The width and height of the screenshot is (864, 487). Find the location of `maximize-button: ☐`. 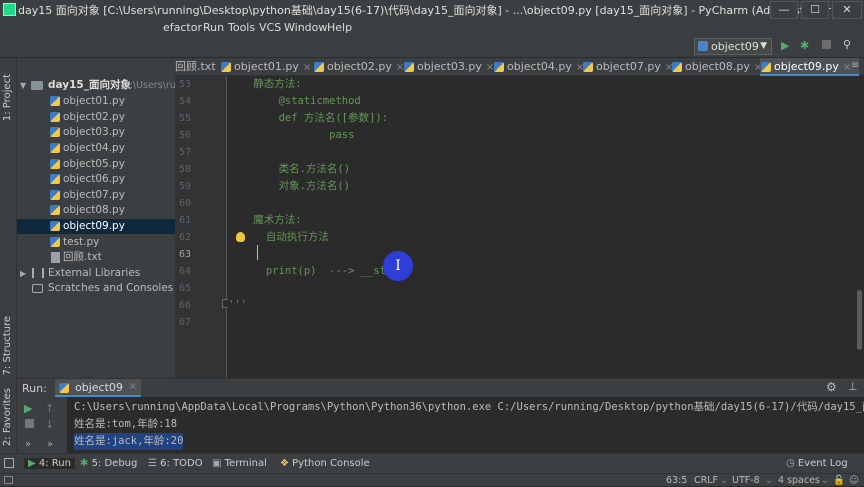

maximize-button: ☐ is located at coordinates (815, 10).